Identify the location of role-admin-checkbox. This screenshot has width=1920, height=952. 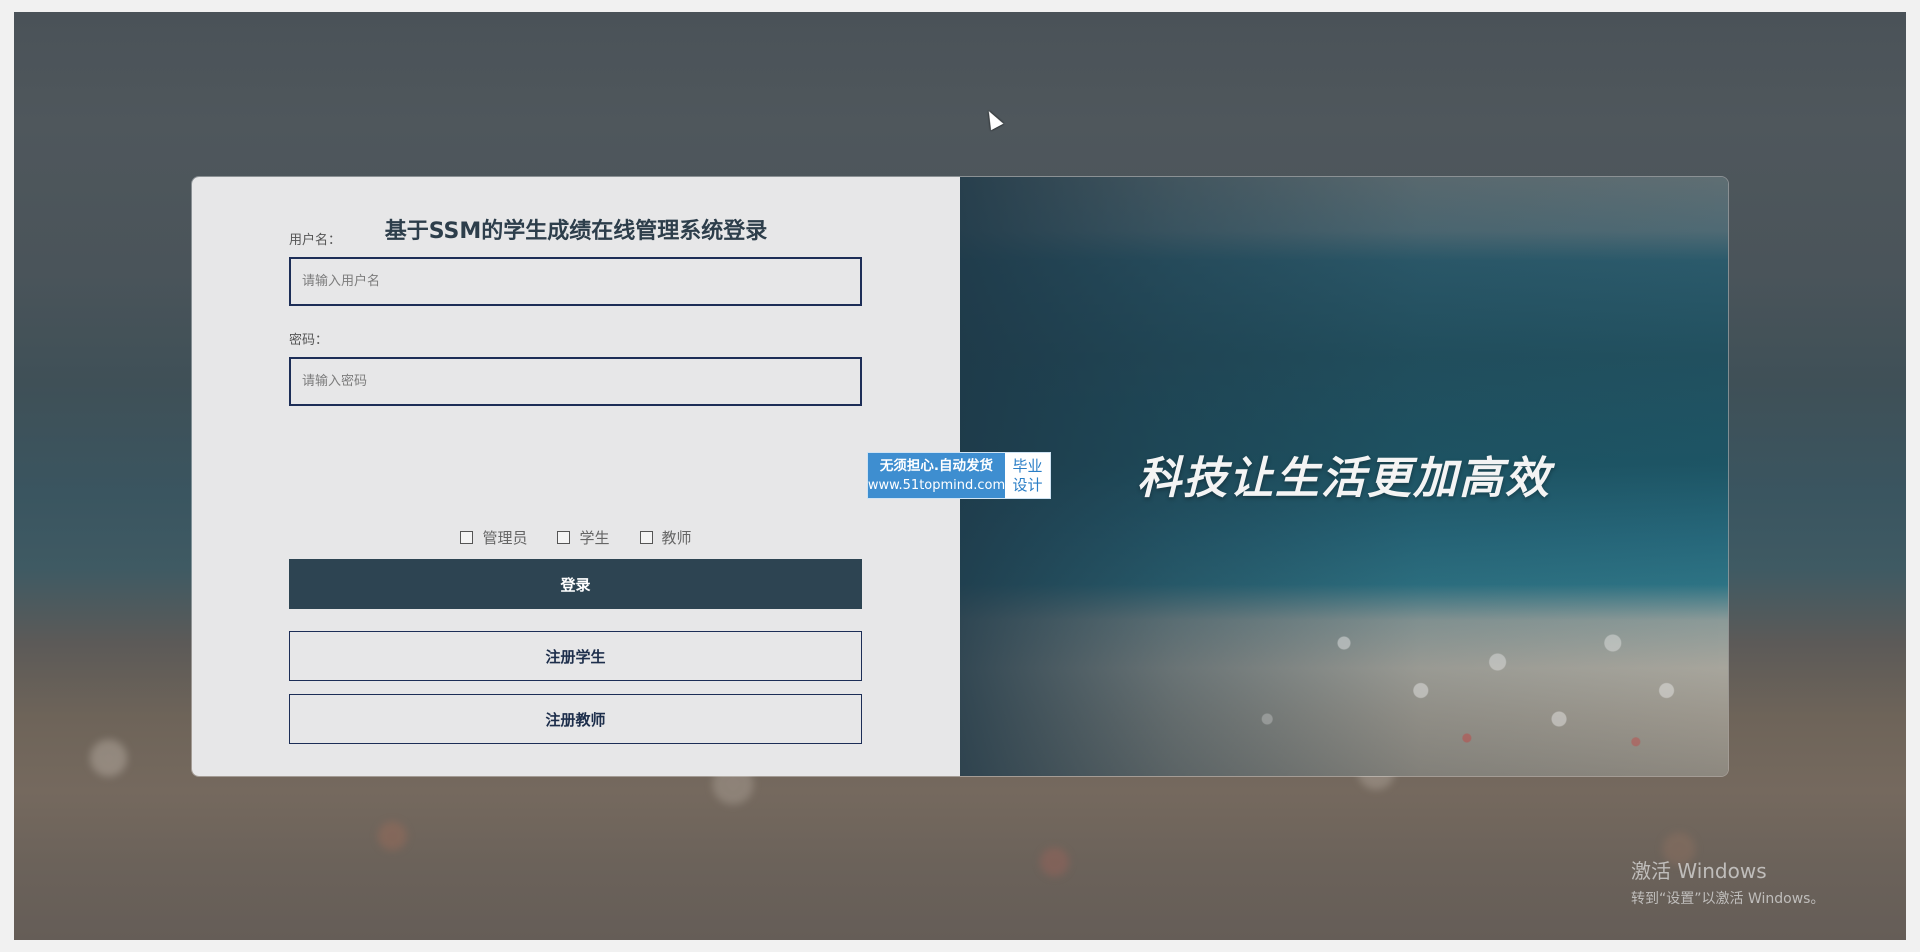
(467, 537).